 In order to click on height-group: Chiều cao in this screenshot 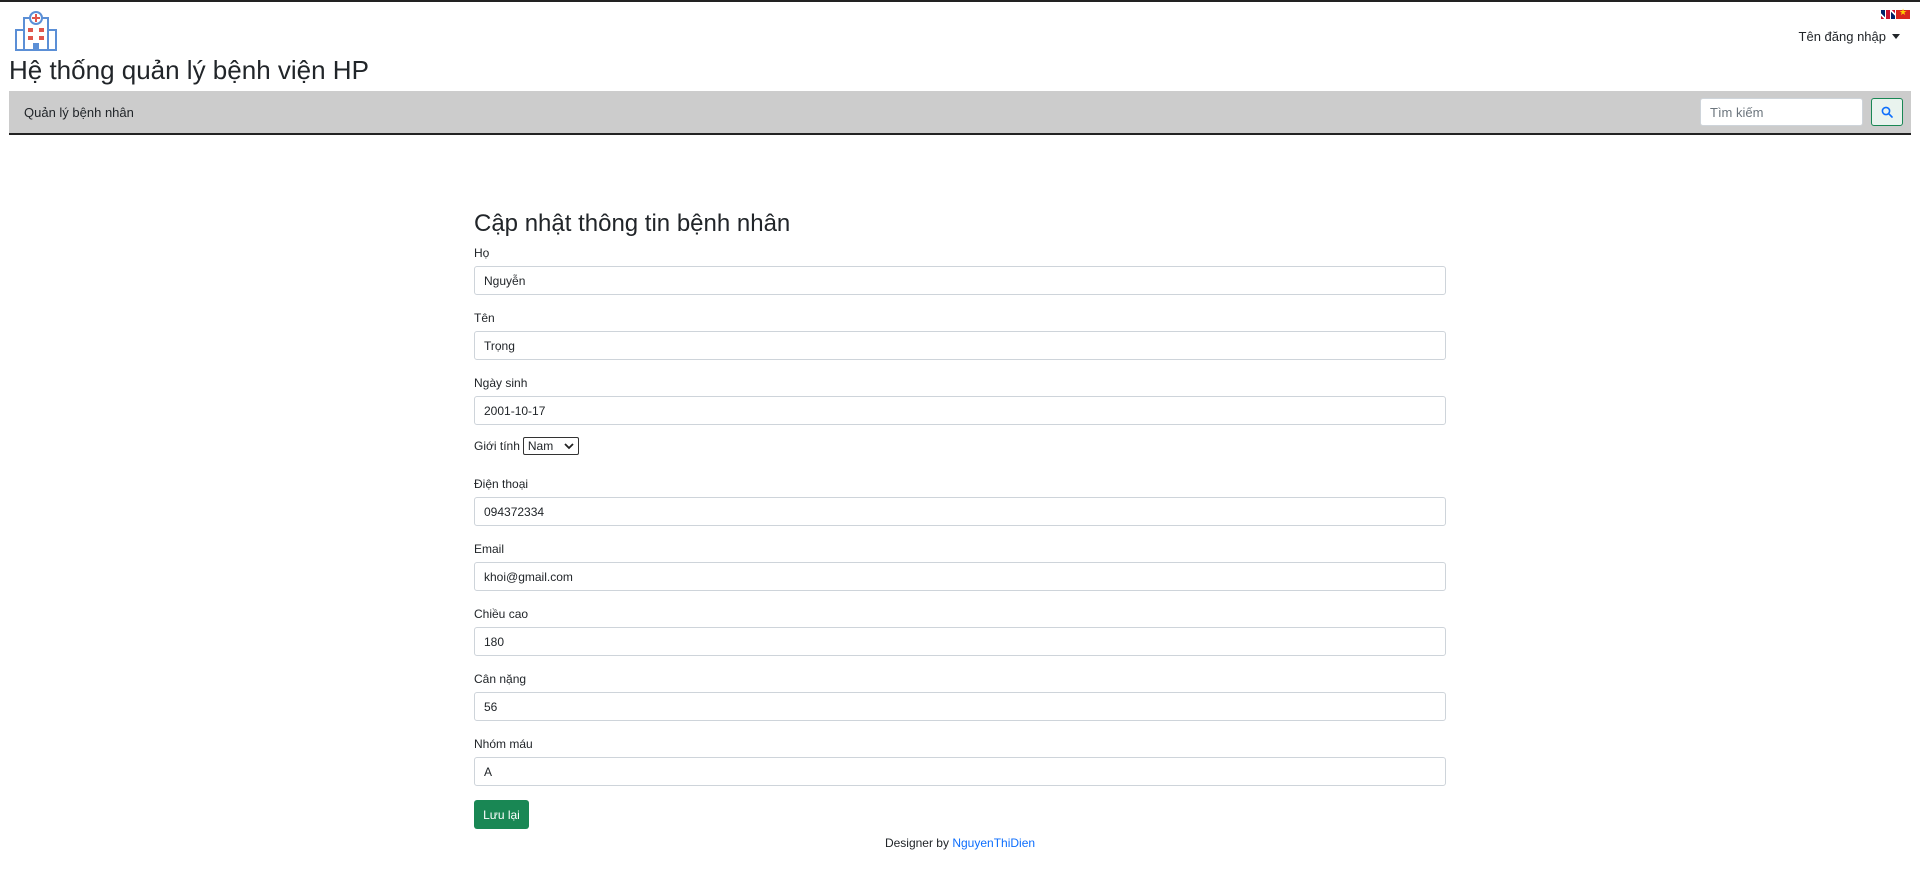, I will do `click(960, 631)`.